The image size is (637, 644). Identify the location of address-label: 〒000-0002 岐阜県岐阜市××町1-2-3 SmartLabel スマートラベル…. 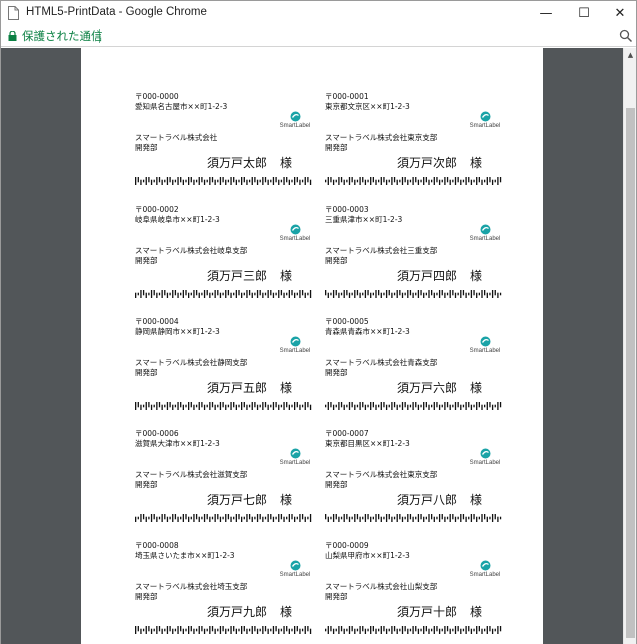
(225, 258).